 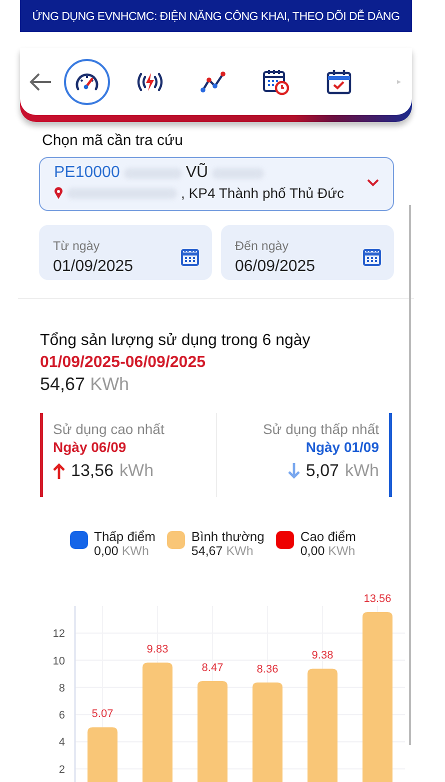 I want to click on y-tick-label: 2, so click(x=61, y=770).